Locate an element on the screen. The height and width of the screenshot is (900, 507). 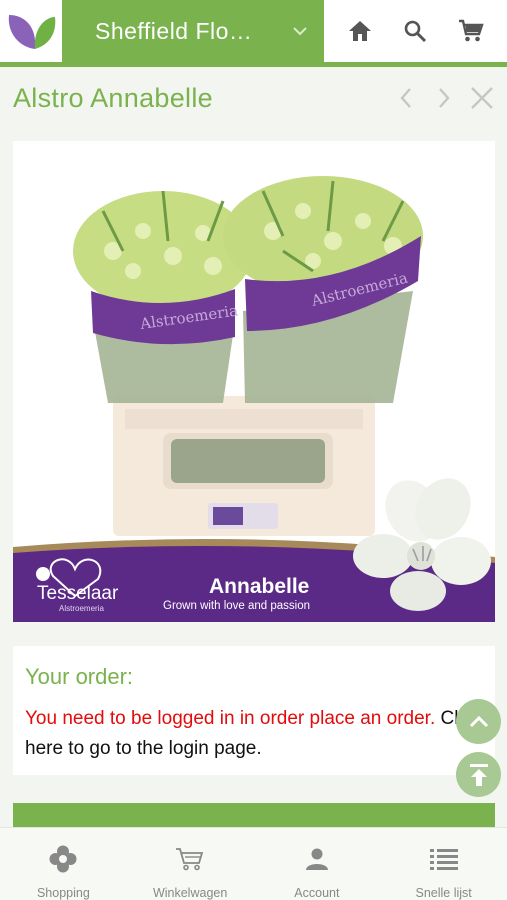
nav-cart: Winkelwagen is located at coordinates (190, 864).